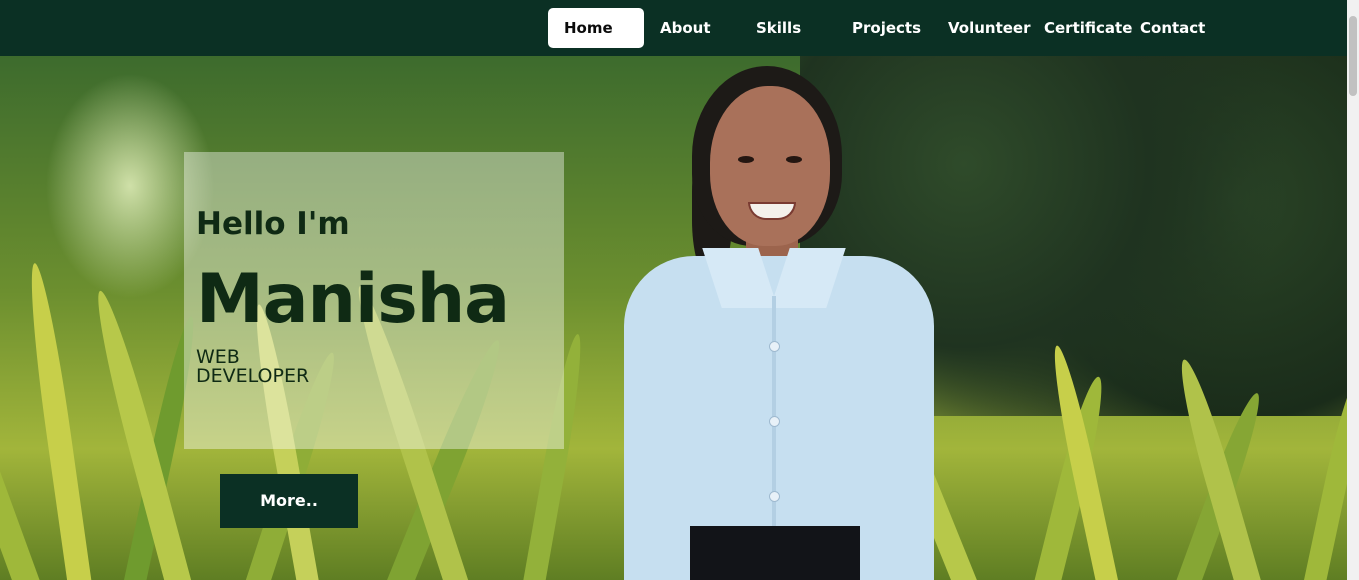 The image size is (1359, 580). What do you see at coordinates (596, 28) in the screenshot?
I see `nav-home-link: Home` at bounding box center [596, 28].